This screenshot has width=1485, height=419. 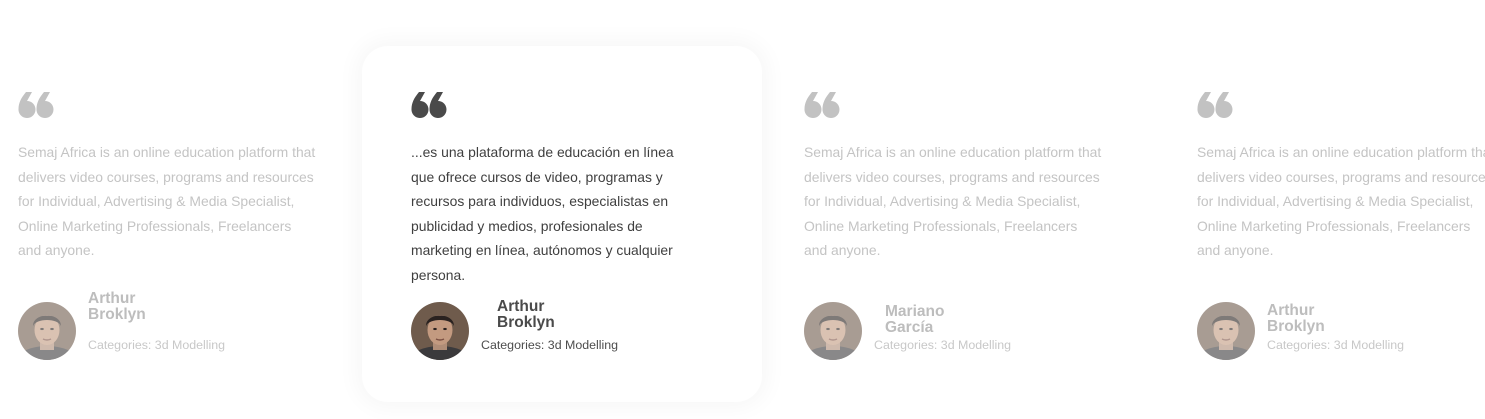 I want to click on author-last-name: García, so click(x=909, y=327).